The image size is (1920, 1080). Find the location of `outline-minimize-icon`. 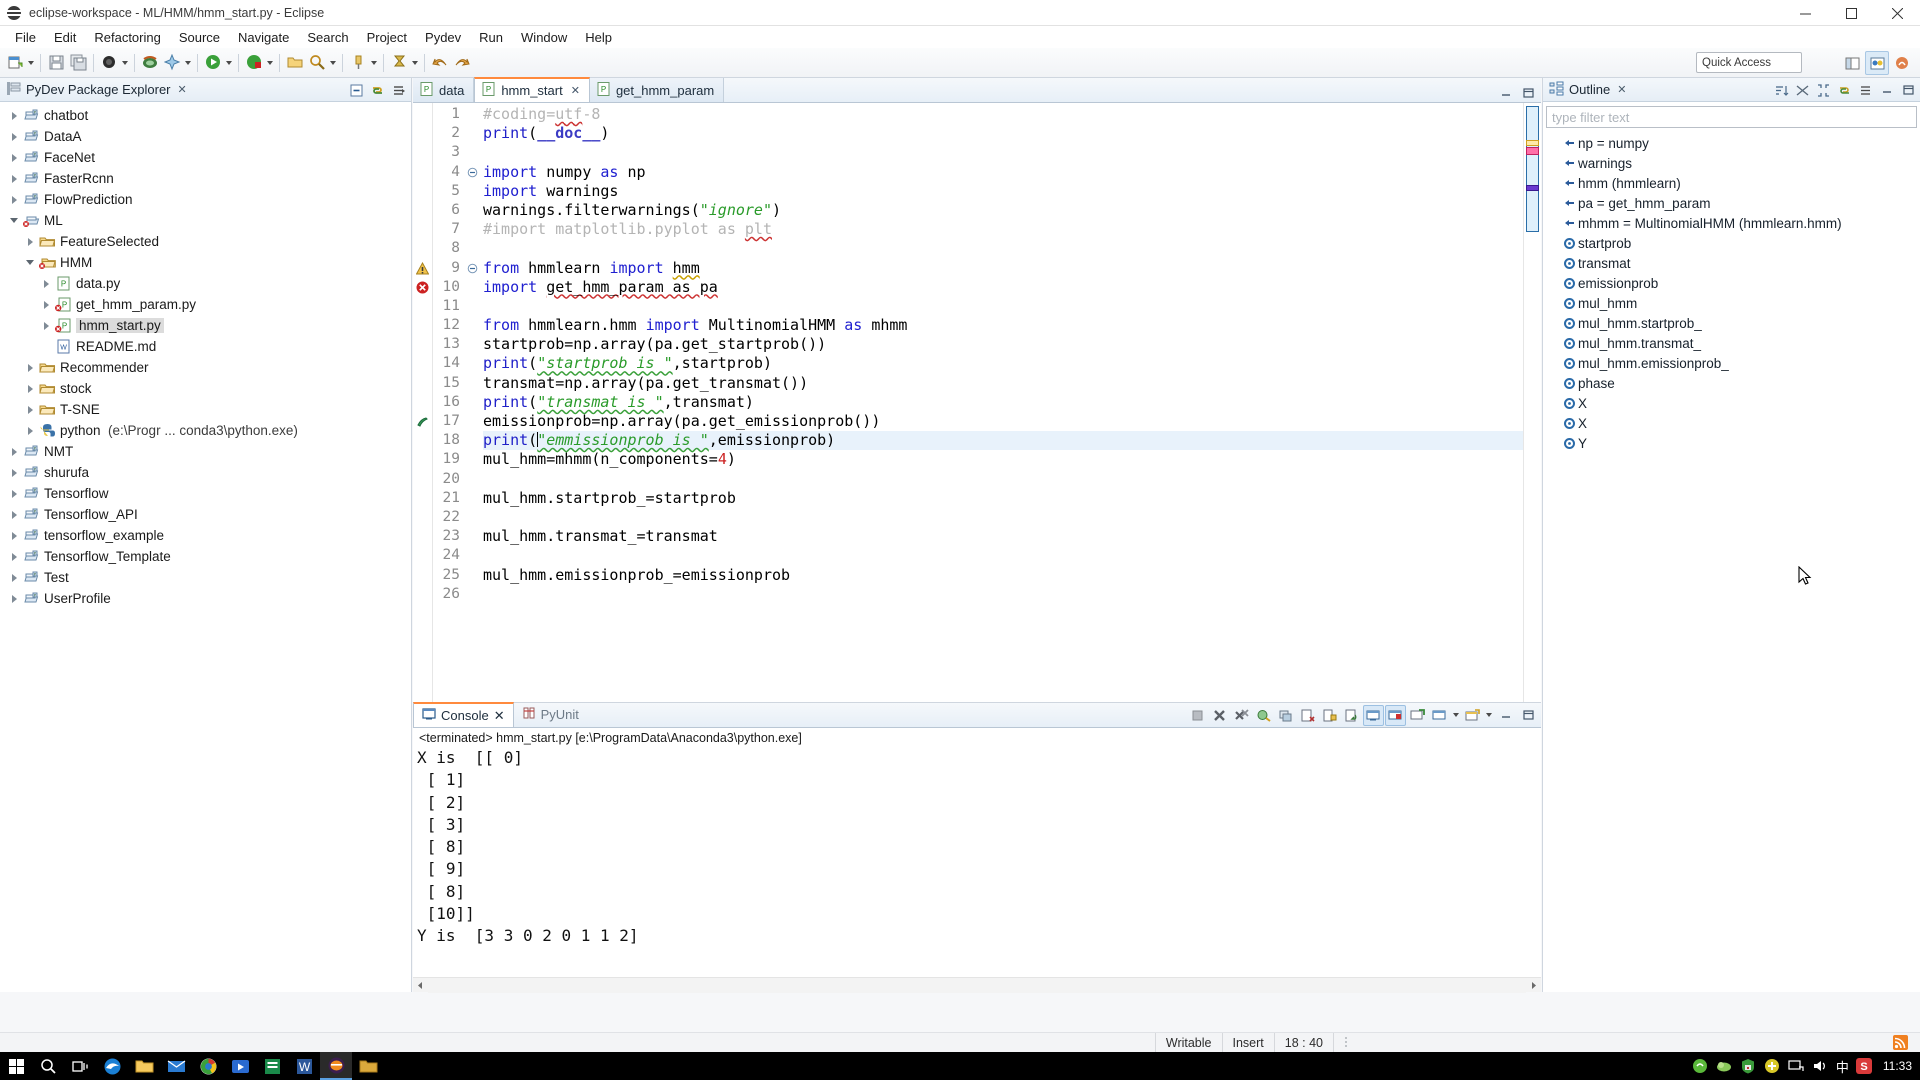

outline-minimize-icon is located at coordinates (1886, 90).